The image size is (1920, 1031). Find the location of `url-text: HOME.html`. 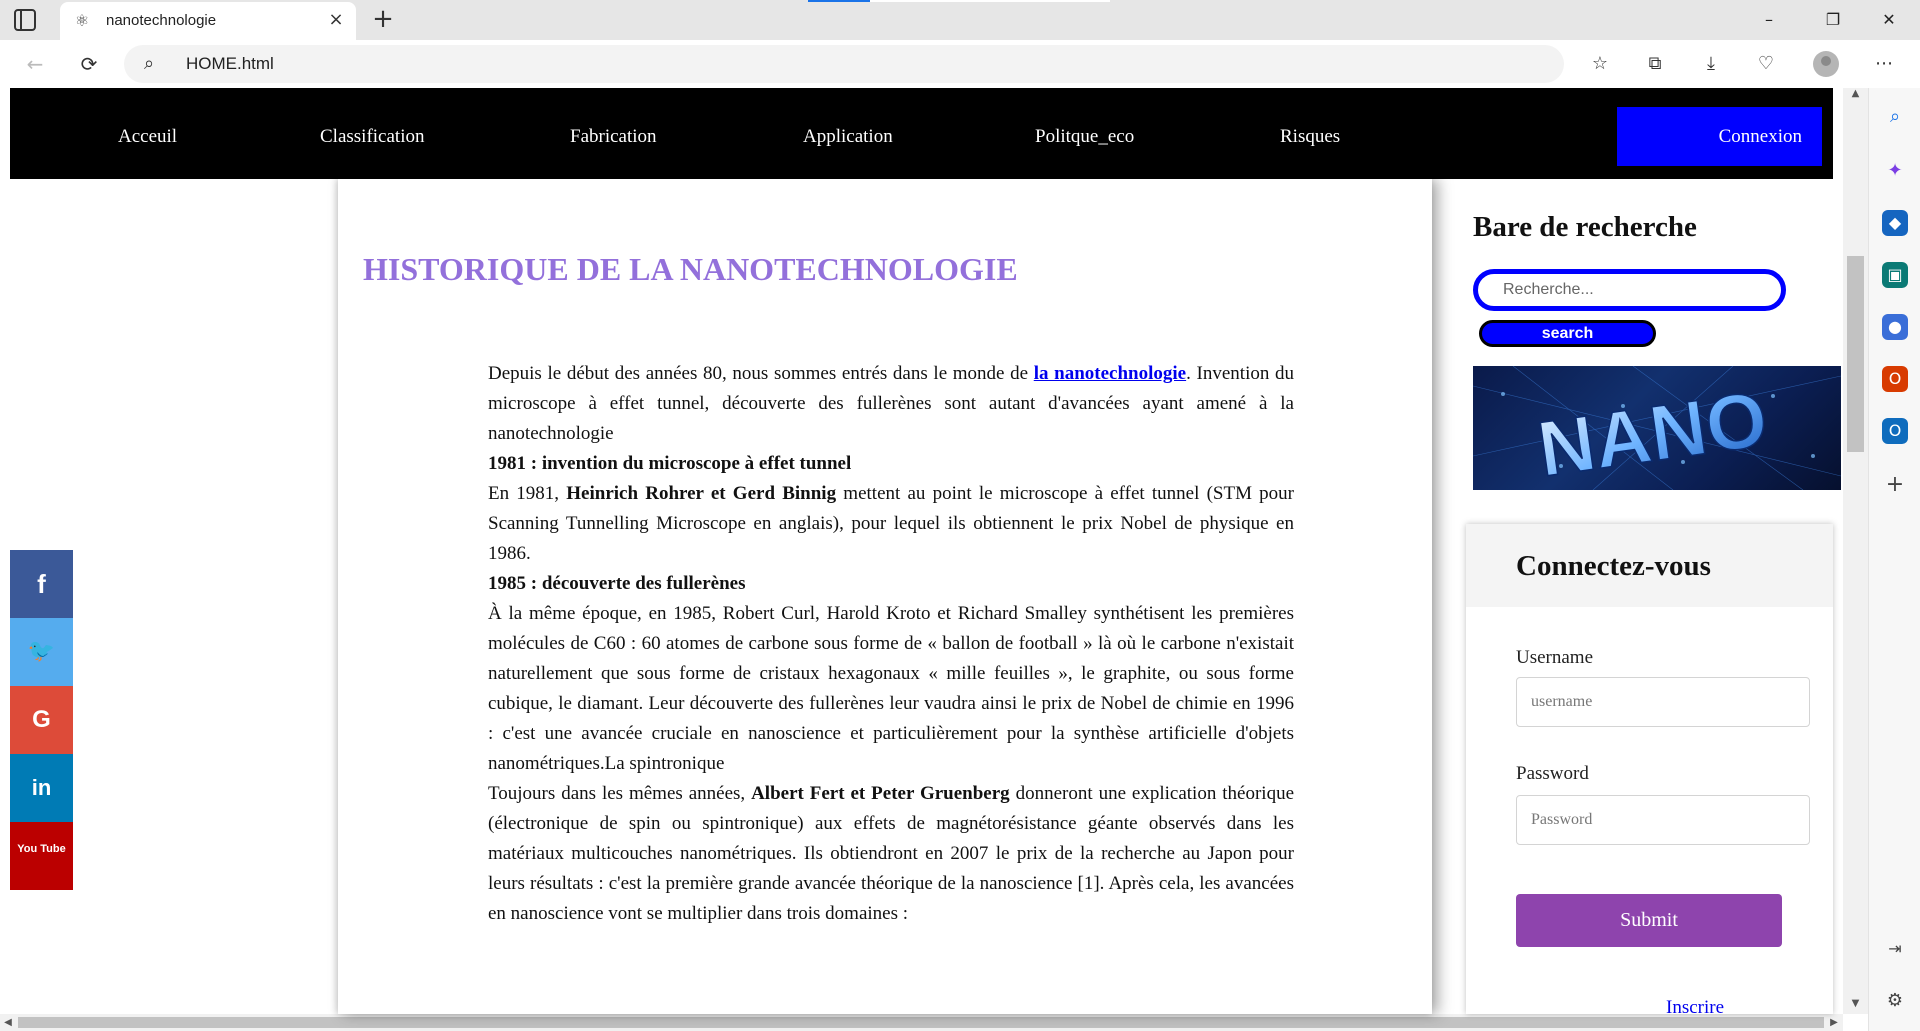

url-text: HOME.html is located at coordinates (230, 64).